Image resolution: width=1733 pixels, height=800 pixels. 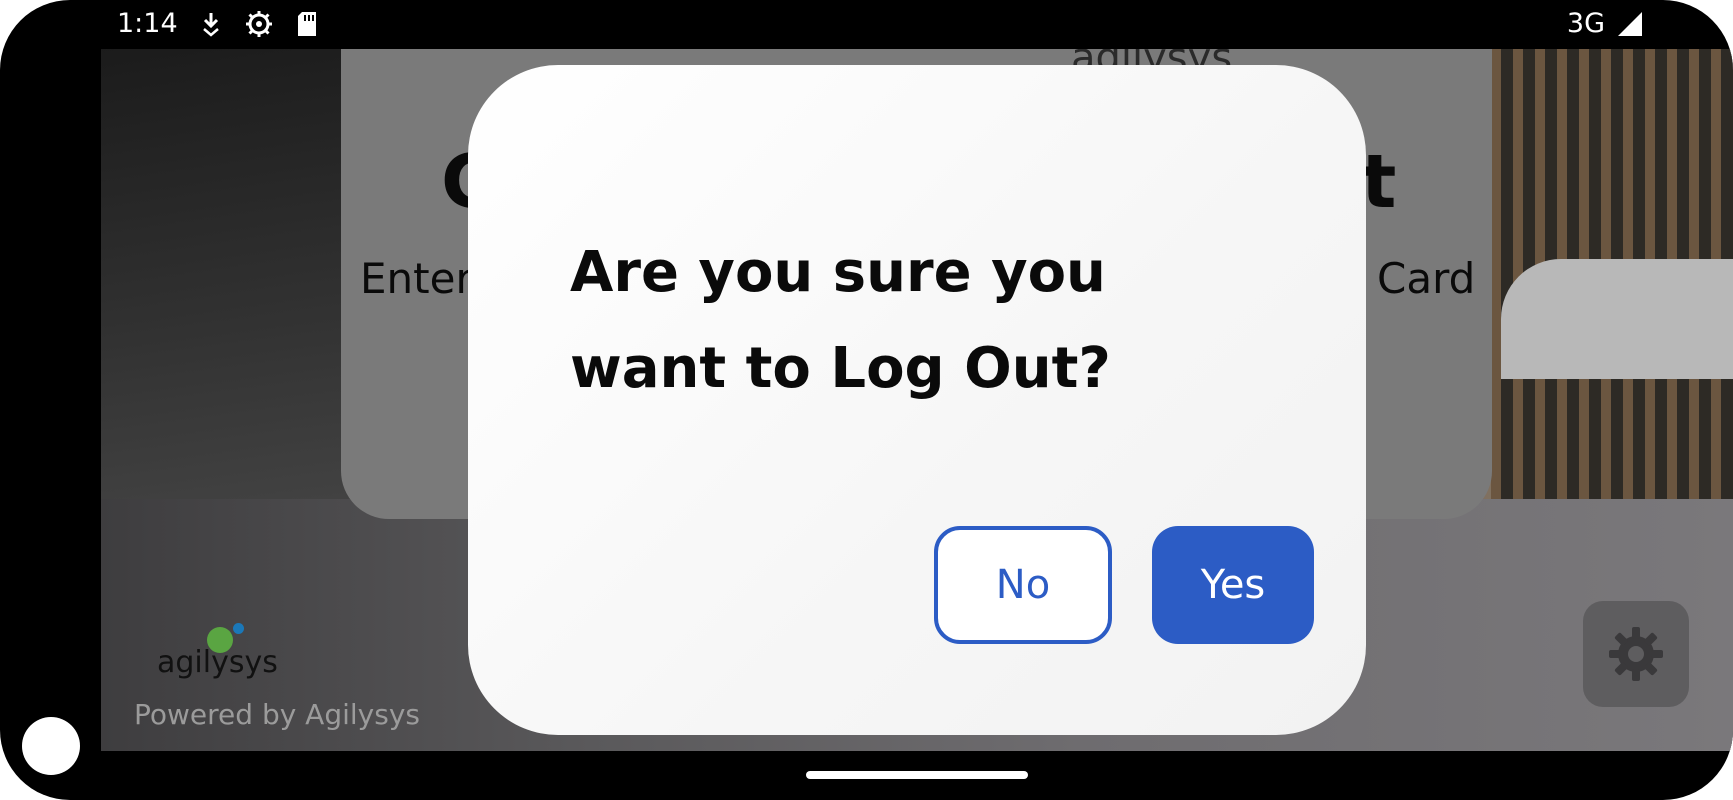 What do you see at coordinates (217, 662) in the screenshot?
I see `logo-text: agilysys` at bounding box center [217, 662].